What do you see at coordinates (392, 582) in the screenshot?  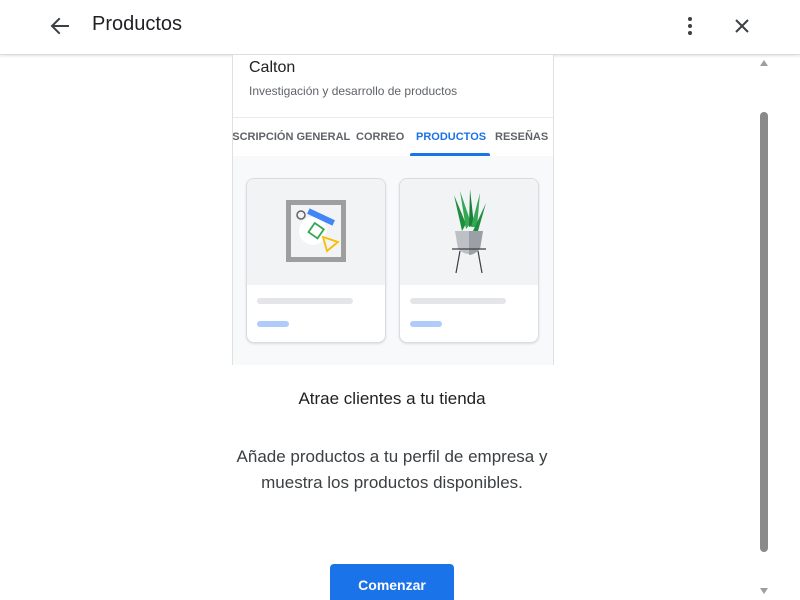 I see `get-started-button: Comenzar` at bounding box center [392, 582].